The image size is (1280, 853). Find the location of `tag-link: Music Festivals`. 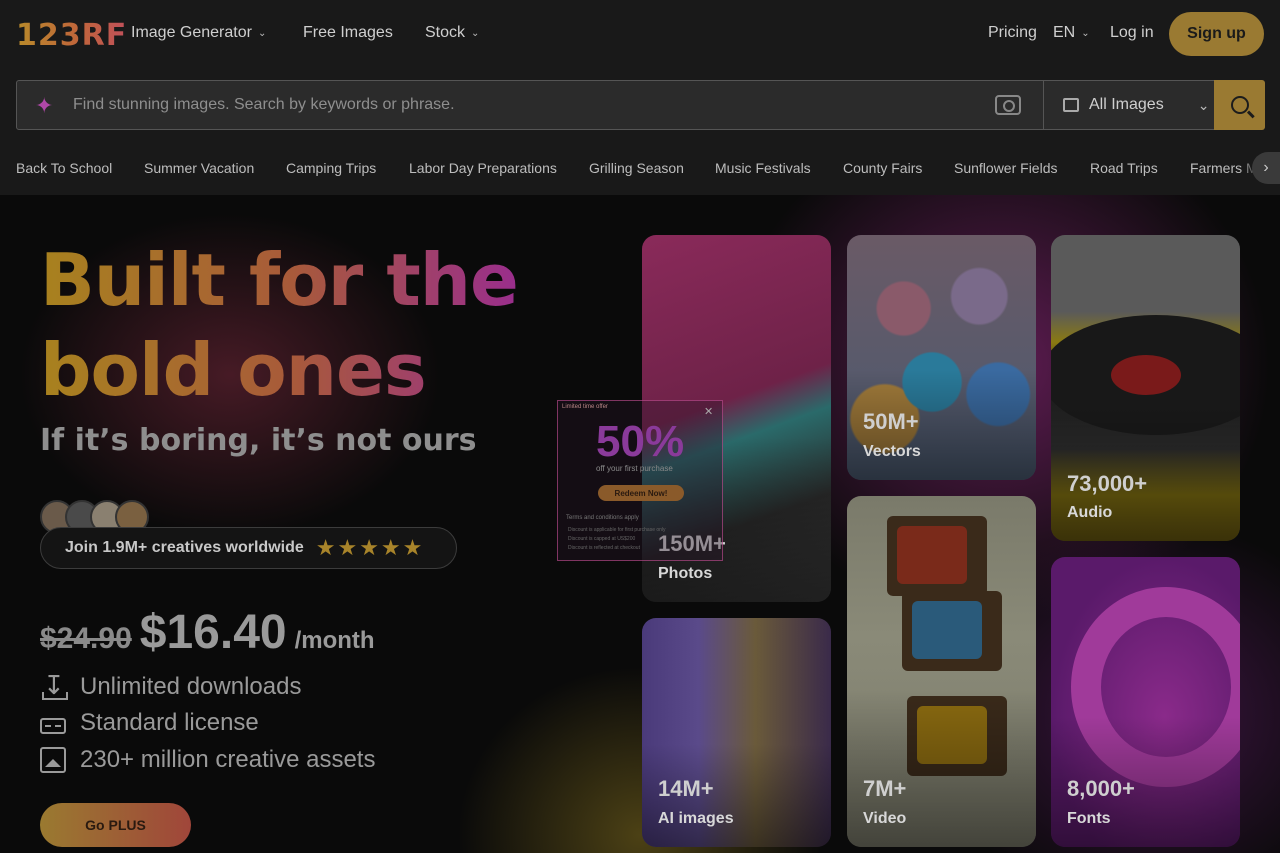

tag-link: Music Festivals is located at coordinates (763, 168).